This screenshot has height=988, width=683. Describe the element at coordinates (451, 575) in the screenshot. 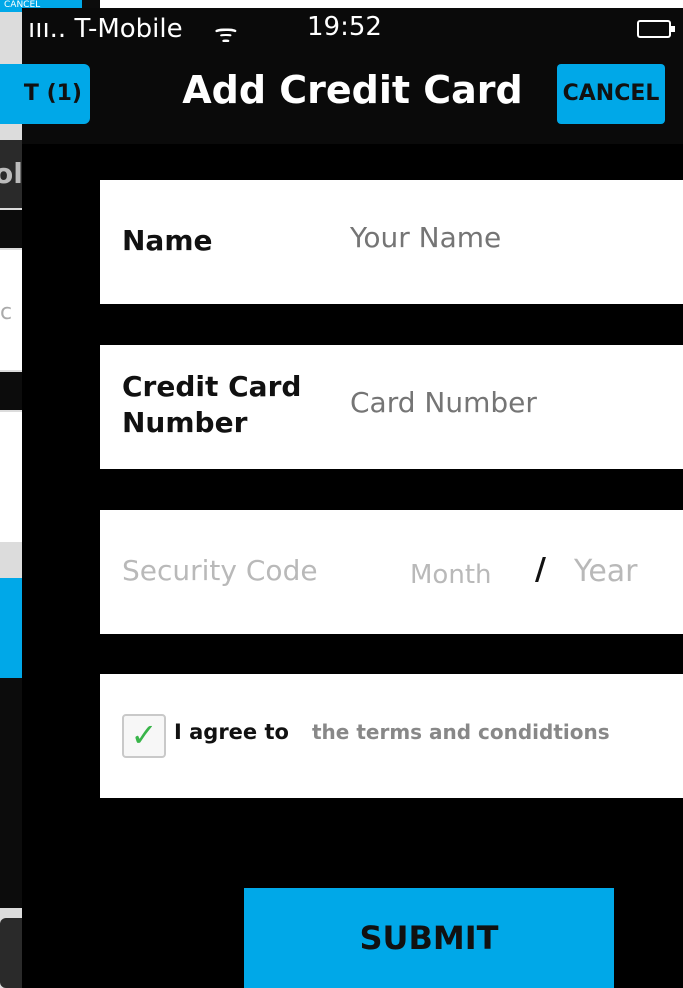

I see `expiry-month-input: Month` at that location.